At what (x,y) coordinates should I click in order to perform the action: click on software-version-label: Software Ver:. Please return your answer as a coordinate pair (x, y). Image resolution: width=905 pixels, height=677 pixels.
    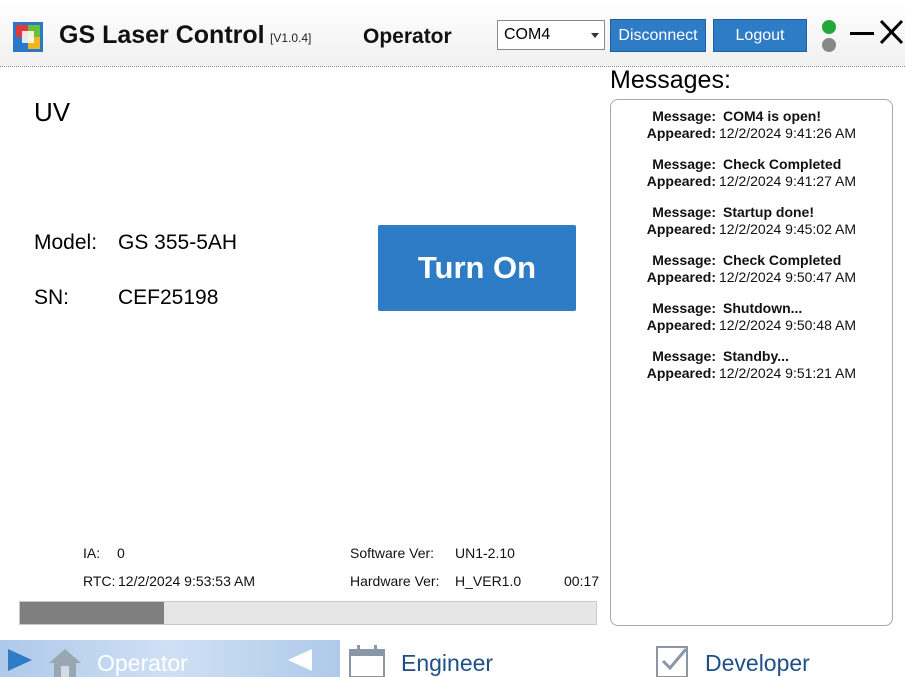
    Looking at the image, I should click on (392, 553).